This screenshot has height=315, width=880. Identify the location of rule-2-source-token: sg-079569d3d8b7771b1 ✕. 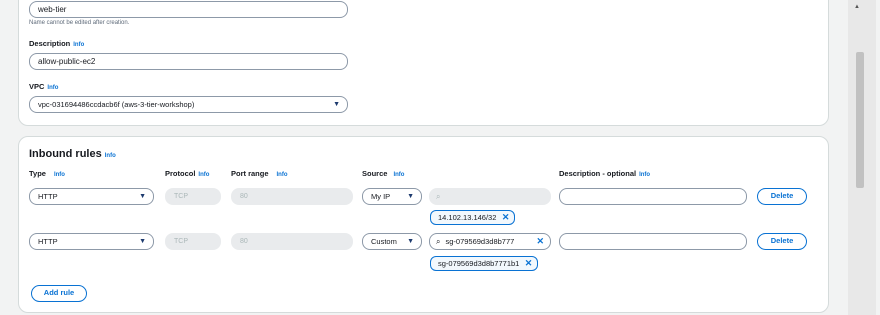
(484, 263).